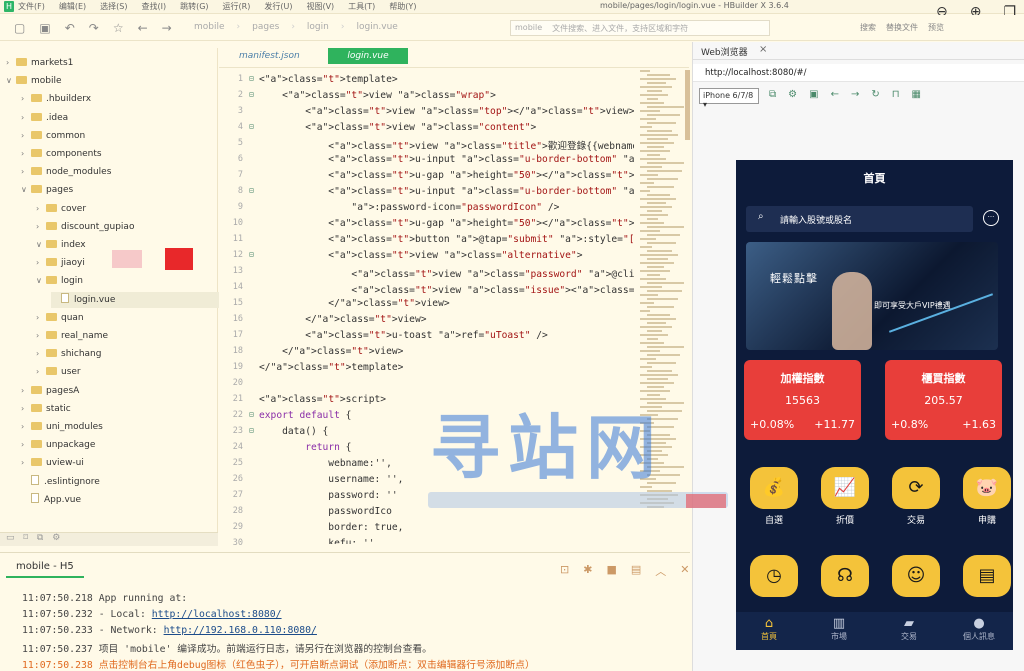 The width and height of the screenshot is (1024, 671). I want to click on code-line: kefu: '', so click(316, 541).